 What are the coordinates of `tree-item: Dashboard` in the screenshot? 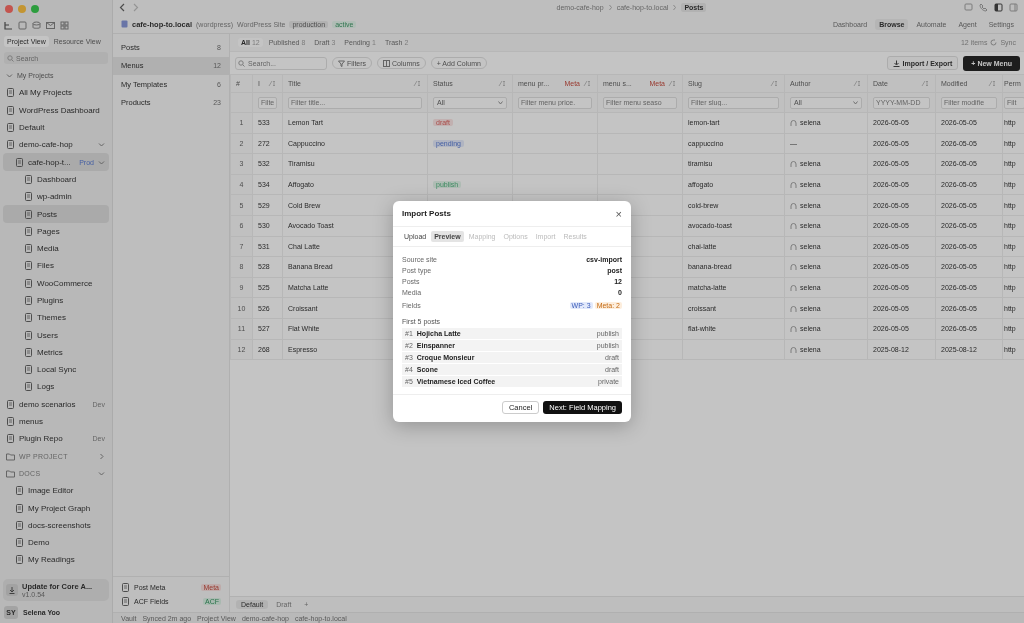 It's located at (56, 179).